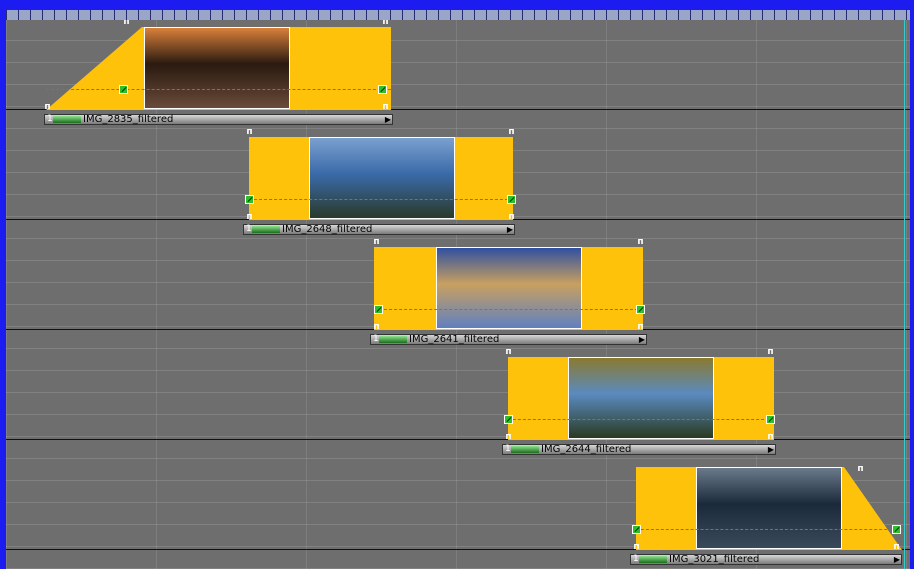 Image resolution: width=914 pixels, height=569 pixels. What do you see at coordinates (766, 559) in the screenshot?
I see `clip-label-bar: 1 IMG_3021_filtered ▶` at bounding box center [766, 559].